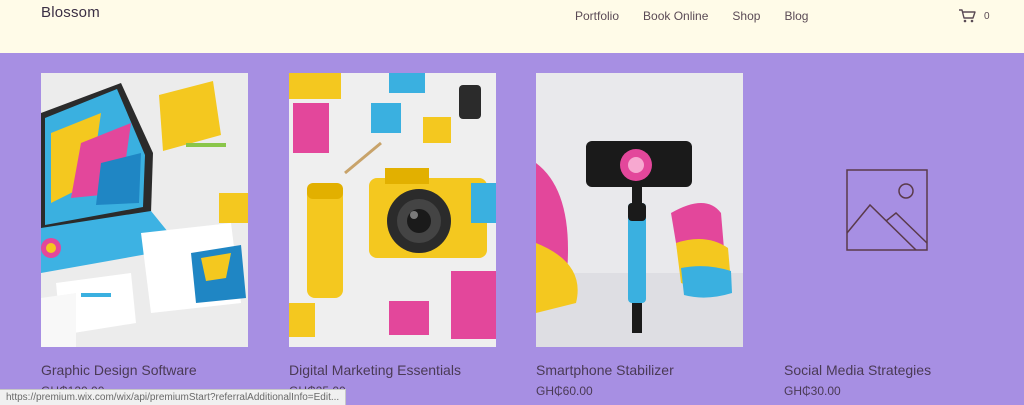  Describe the element at coordinates (967, 16) in the screenshot. I see `cart-icon` at that location.